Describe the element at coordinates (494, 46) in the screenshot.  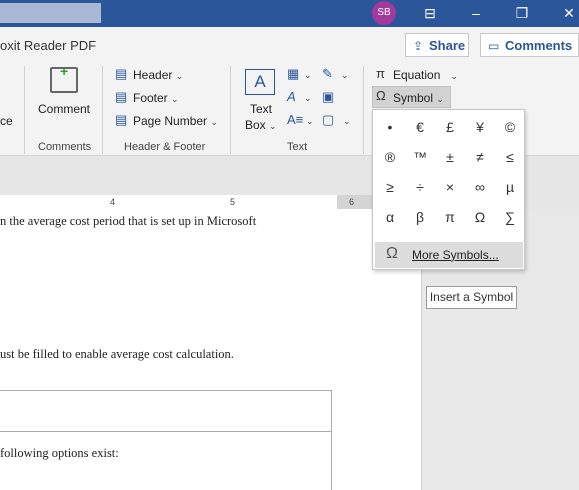
I see `comment-icon: ▭` at that location.